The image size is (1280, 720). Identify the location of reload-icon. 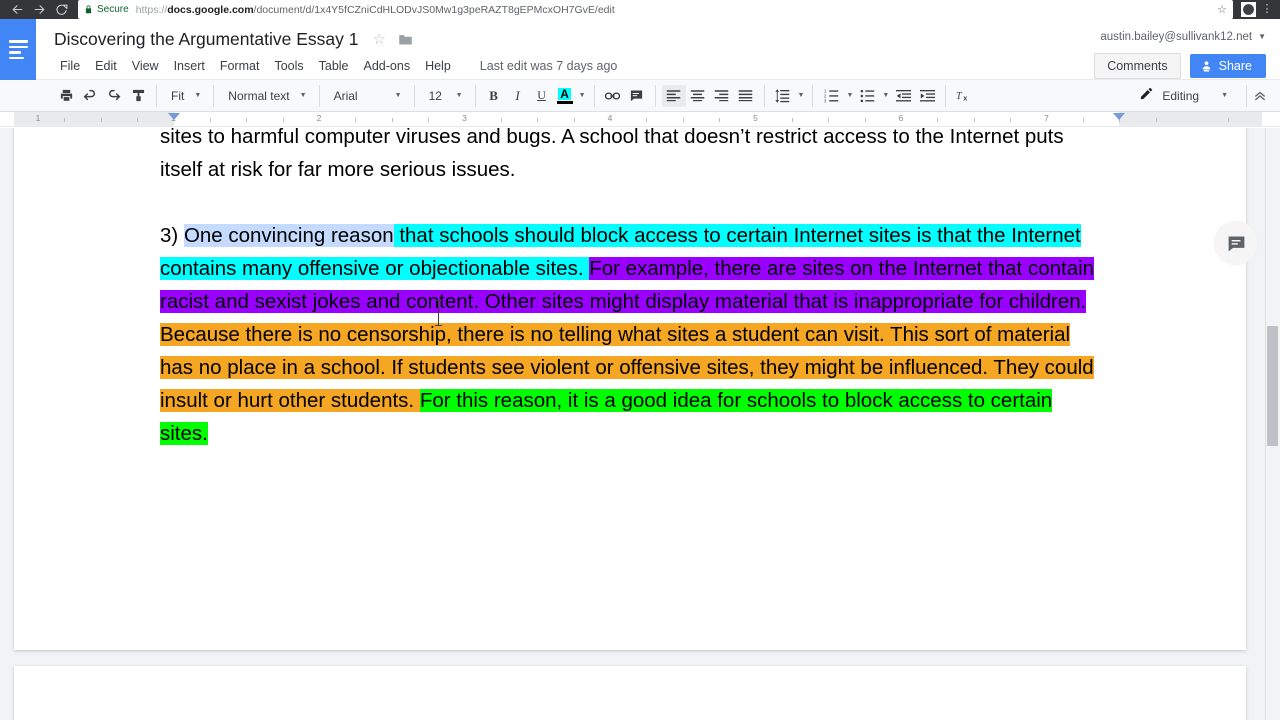
(61, 9).